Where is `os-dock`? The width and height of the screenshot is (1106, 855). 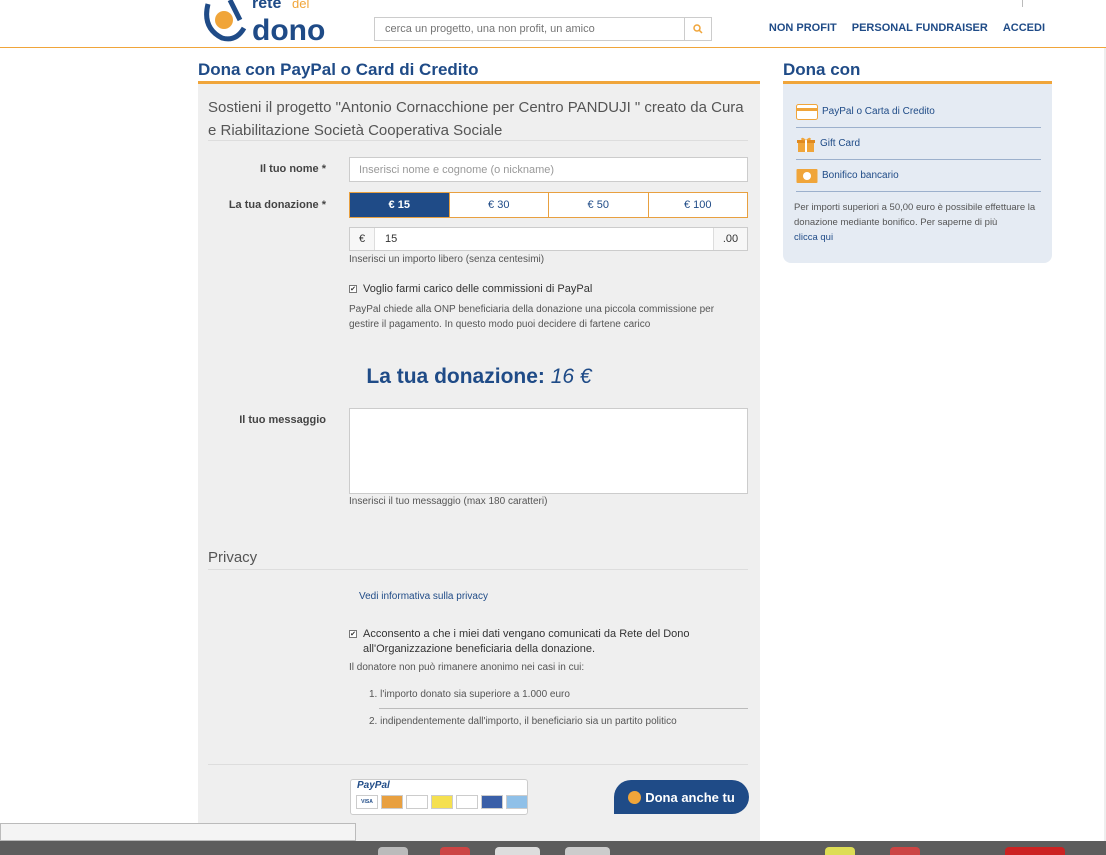
os-dock is located at coordinates (553, 848).